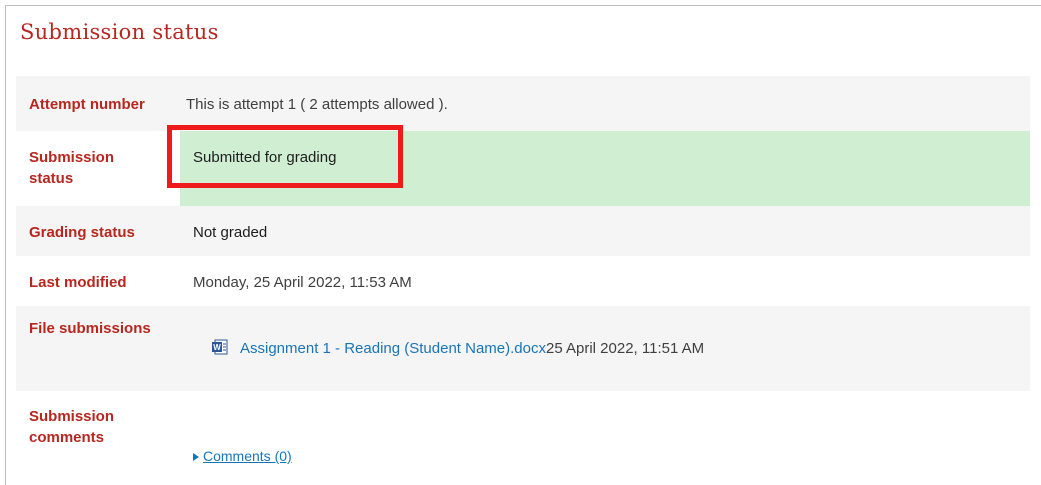  Describe the element at coordinates (247, 456) in the screenshot. I see `comments-link: Comments (0)` at that location.